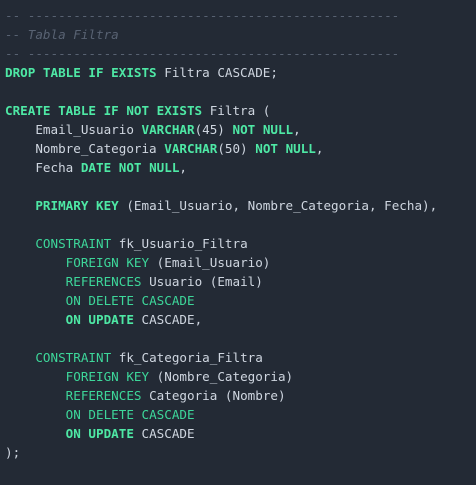  What do you see at coordinates (104, 110) in the screenshot?
I see `code-token: CREATE TABLE IF NOT EXISTS` at bounding box center [104, 110].